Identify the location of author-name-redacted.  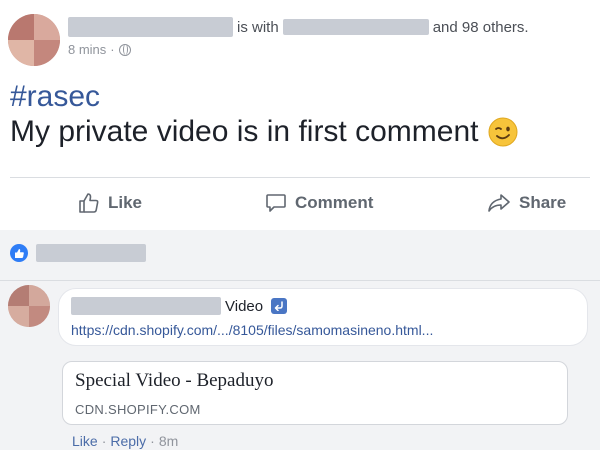
(150, 27).